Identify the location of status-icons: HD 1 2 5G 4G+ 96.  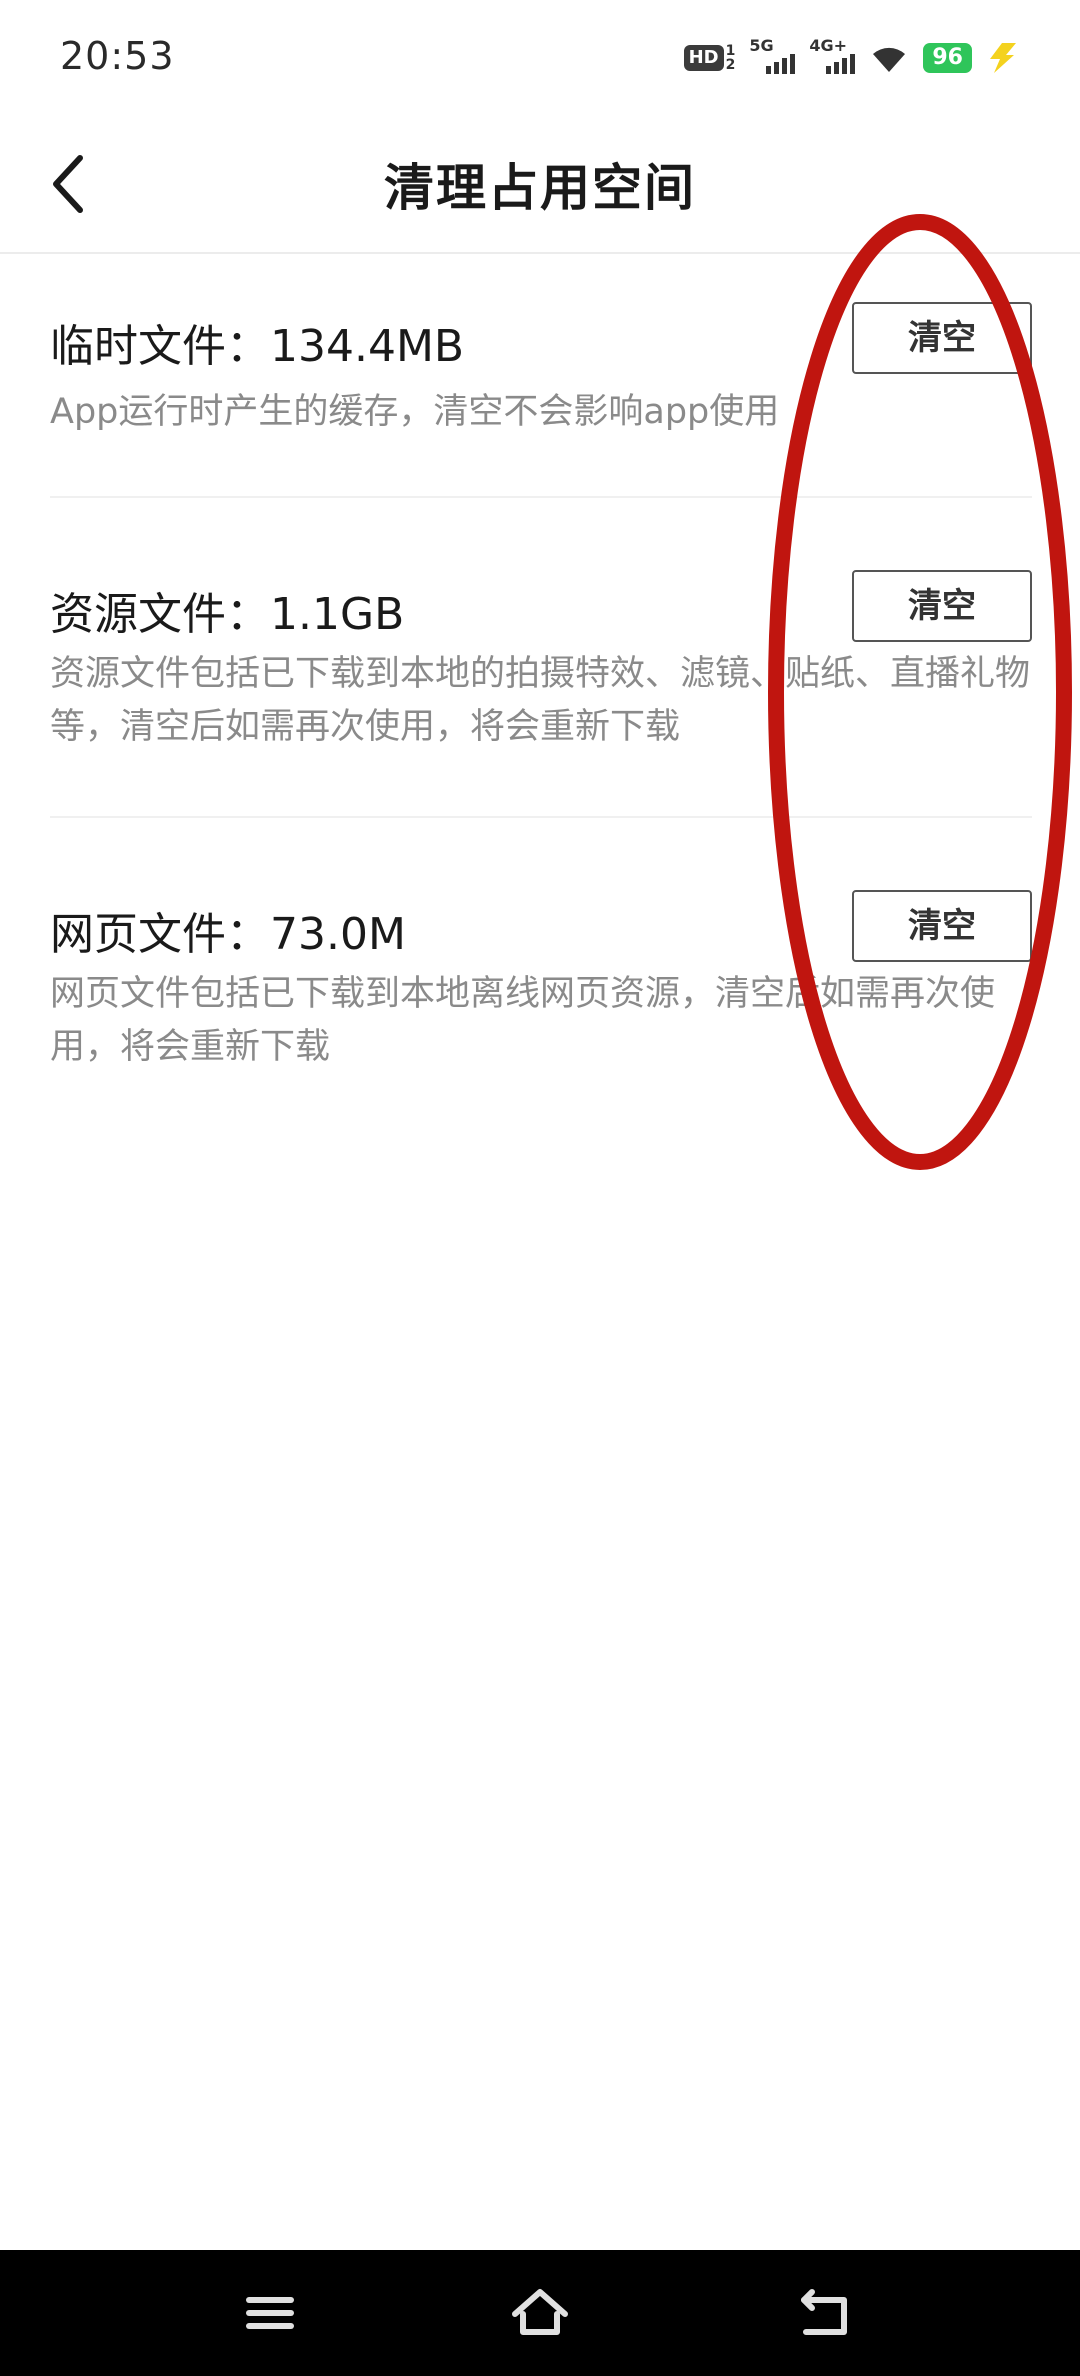
(851, 57).